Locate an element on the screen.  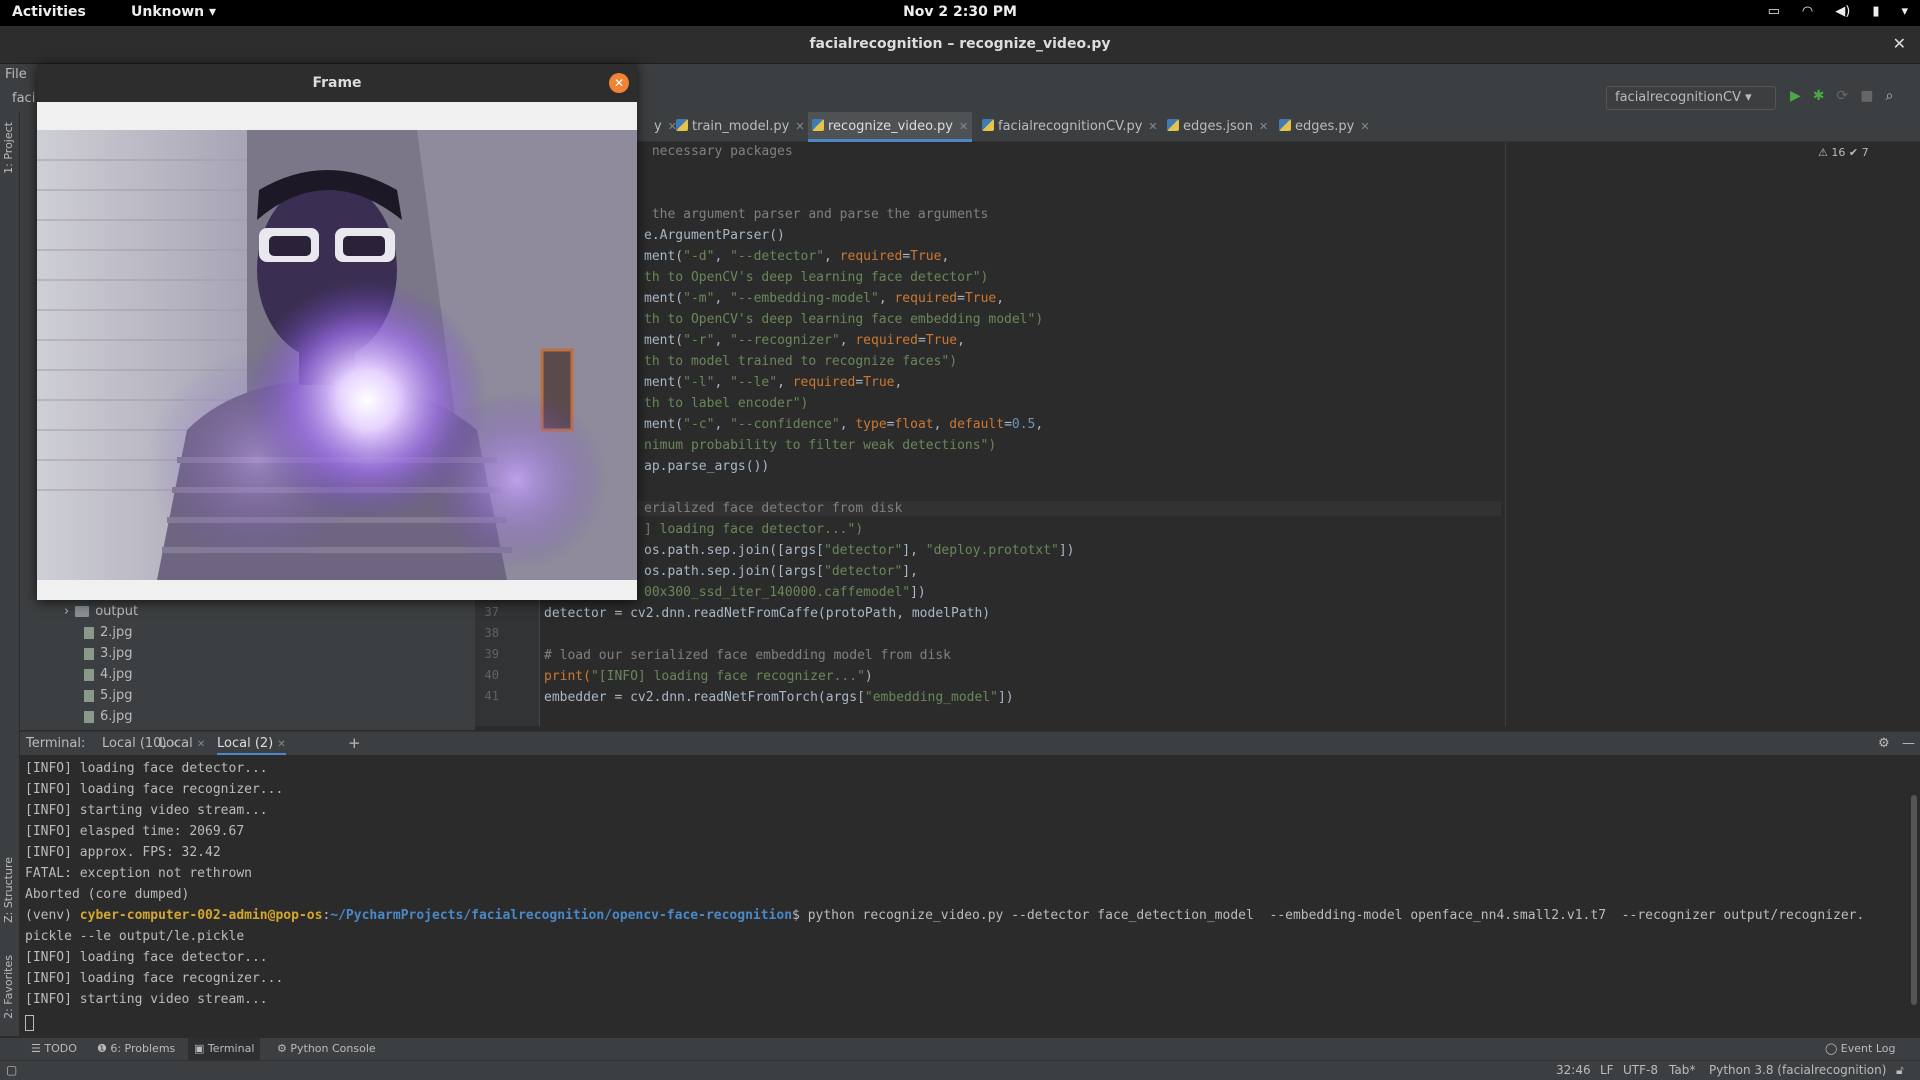
tab-edges-py: edges.py ✕ is located at coordinates (1324, 127).